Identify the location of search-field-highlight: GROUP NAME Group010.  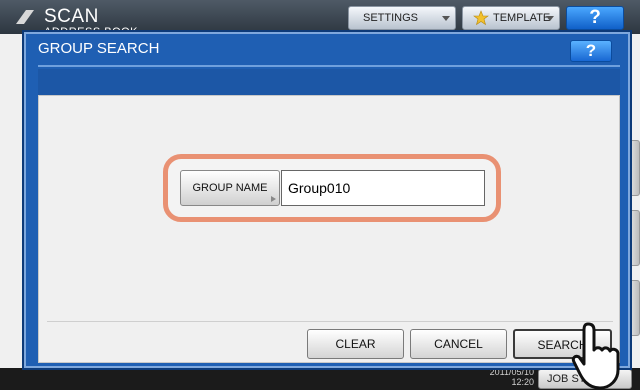
(332, 188).